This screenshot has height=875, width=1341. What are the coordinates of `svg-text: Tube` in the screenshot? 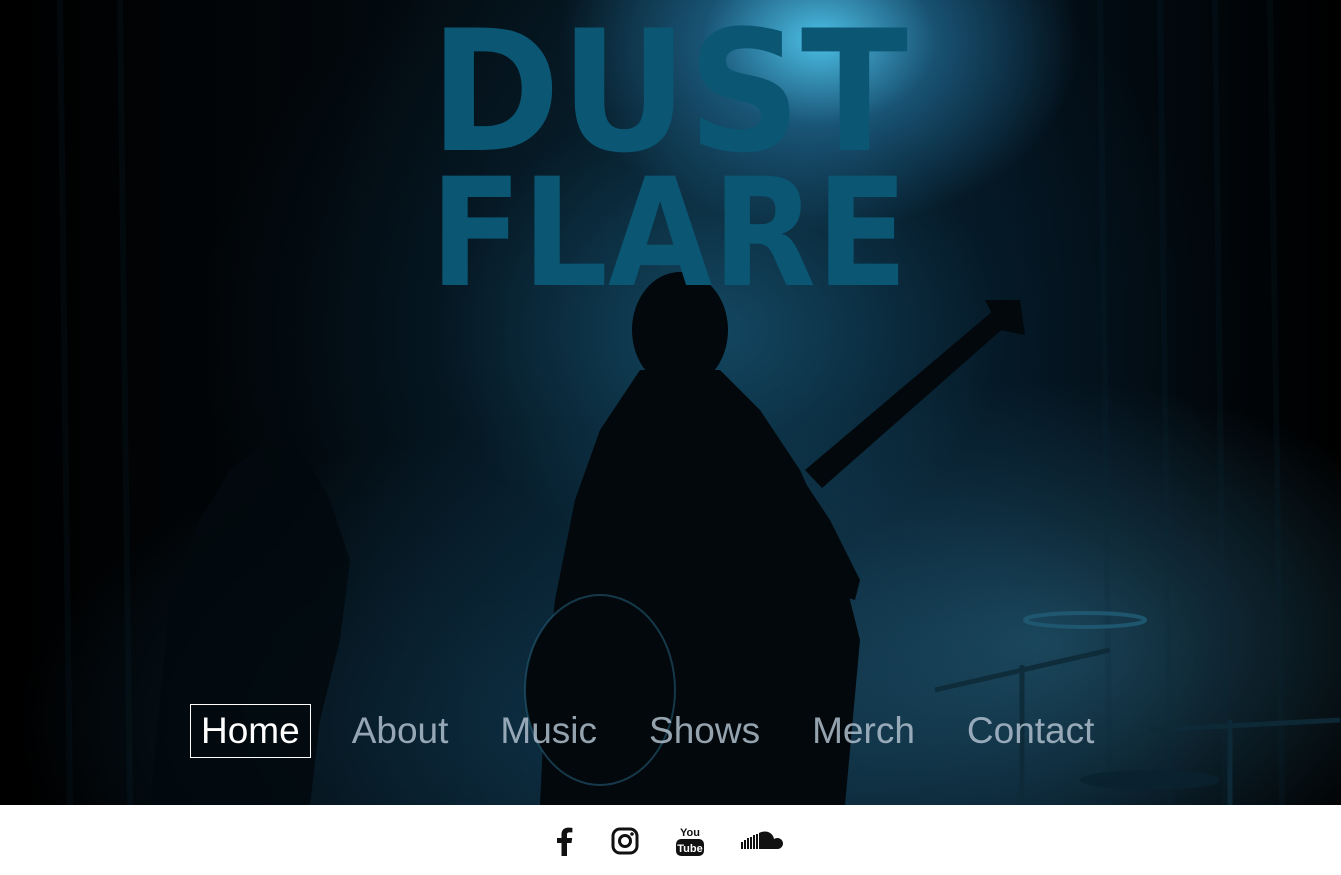 It's located at (689, 849).